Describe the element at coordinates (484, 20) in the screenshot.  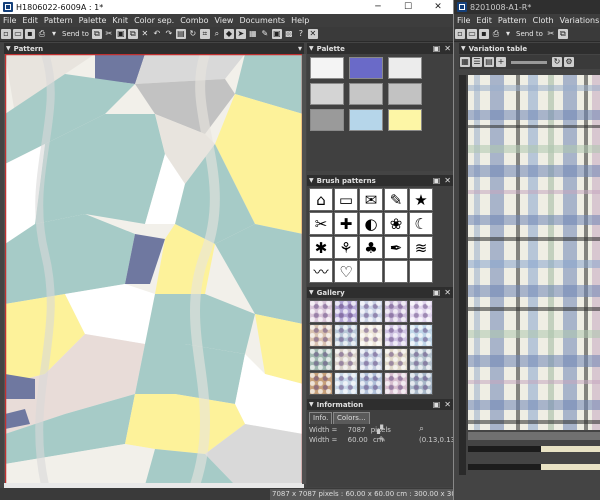
I see `menu-edit: Edit` at that location.